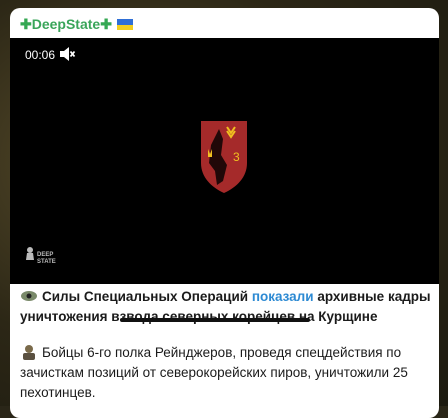 Image resolution: width=448 pixels, height=418 pixels. What do you see at coordinates (66, 24) in the screenshot?
I see `channel-title: DeepState` at bounding box center [66, 24].